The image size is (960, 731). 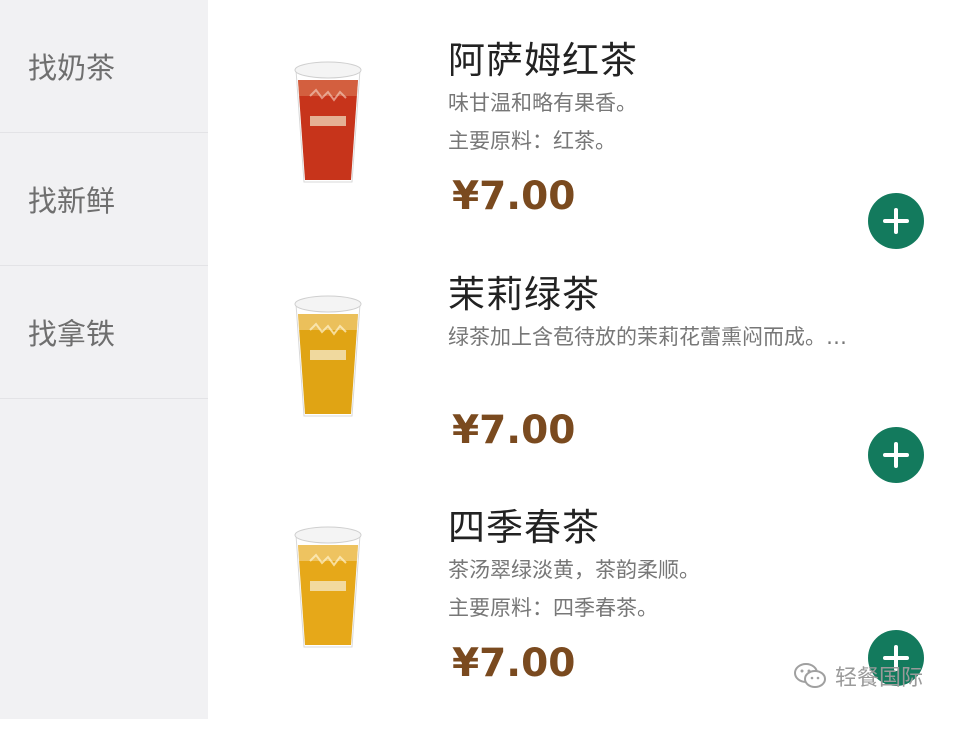 I want to click on sidebar-item-label: 找新鲜, so click(x=72, y=201).